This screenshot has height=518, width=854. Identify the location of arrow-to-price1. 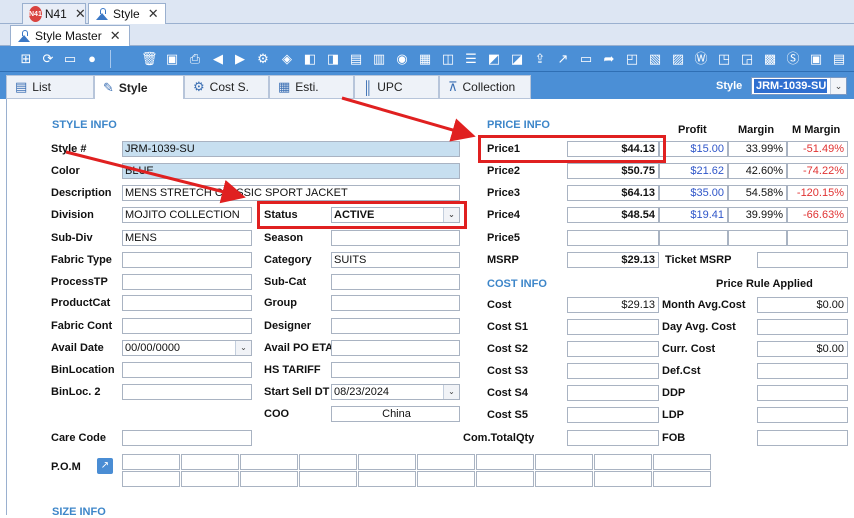
(408, 119).